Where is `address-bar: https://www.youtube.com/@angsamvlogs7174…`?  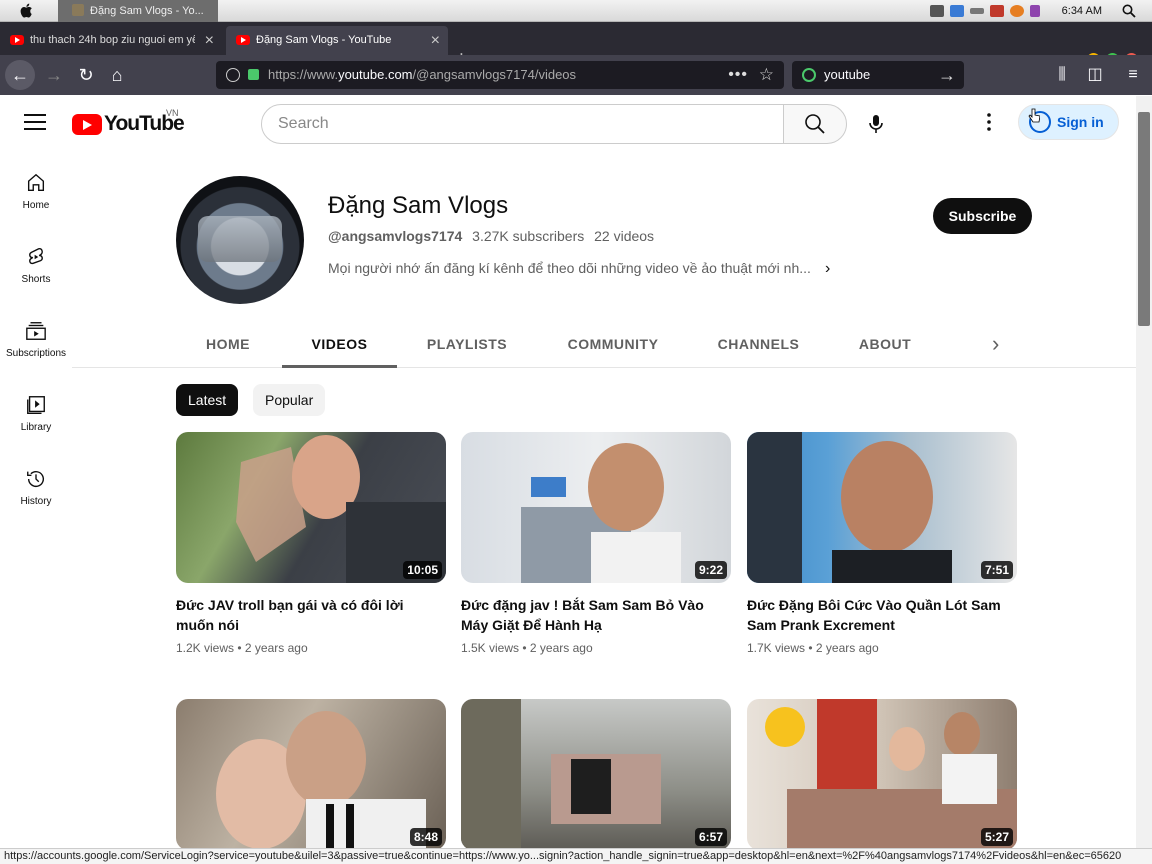 address-bar: https://www.youtube.com/@angsamvlogs7174… is located at coordinates (500, 75).